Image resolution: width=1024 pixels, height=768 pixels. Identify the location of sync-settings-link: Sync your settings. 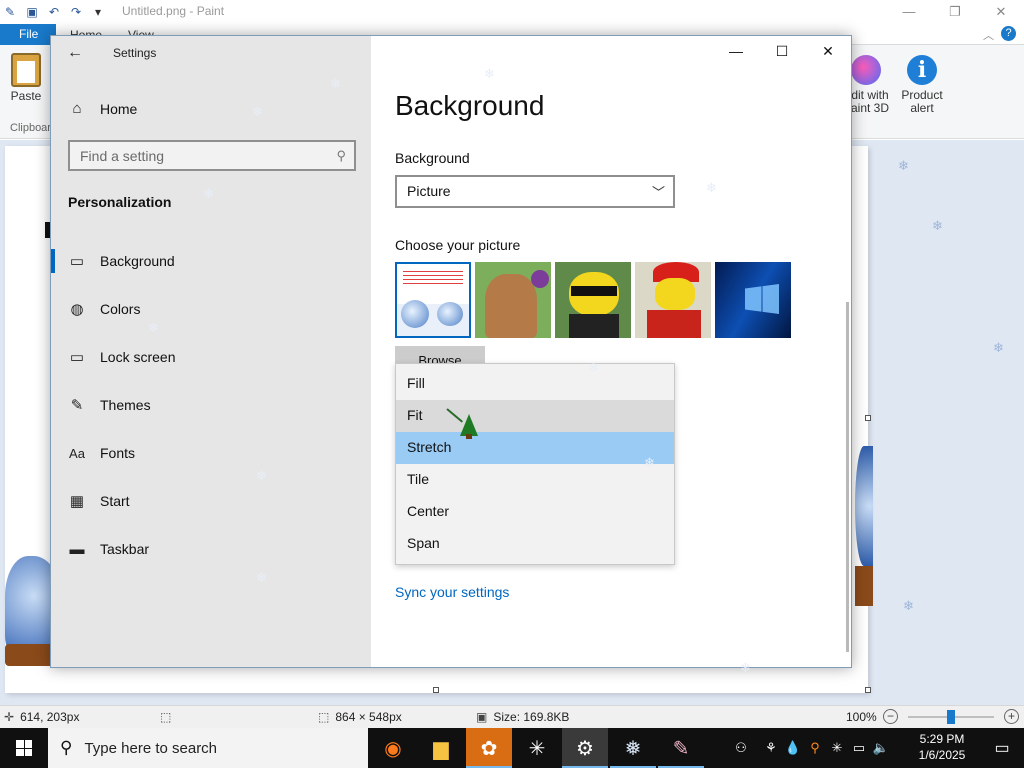
(452, 592).